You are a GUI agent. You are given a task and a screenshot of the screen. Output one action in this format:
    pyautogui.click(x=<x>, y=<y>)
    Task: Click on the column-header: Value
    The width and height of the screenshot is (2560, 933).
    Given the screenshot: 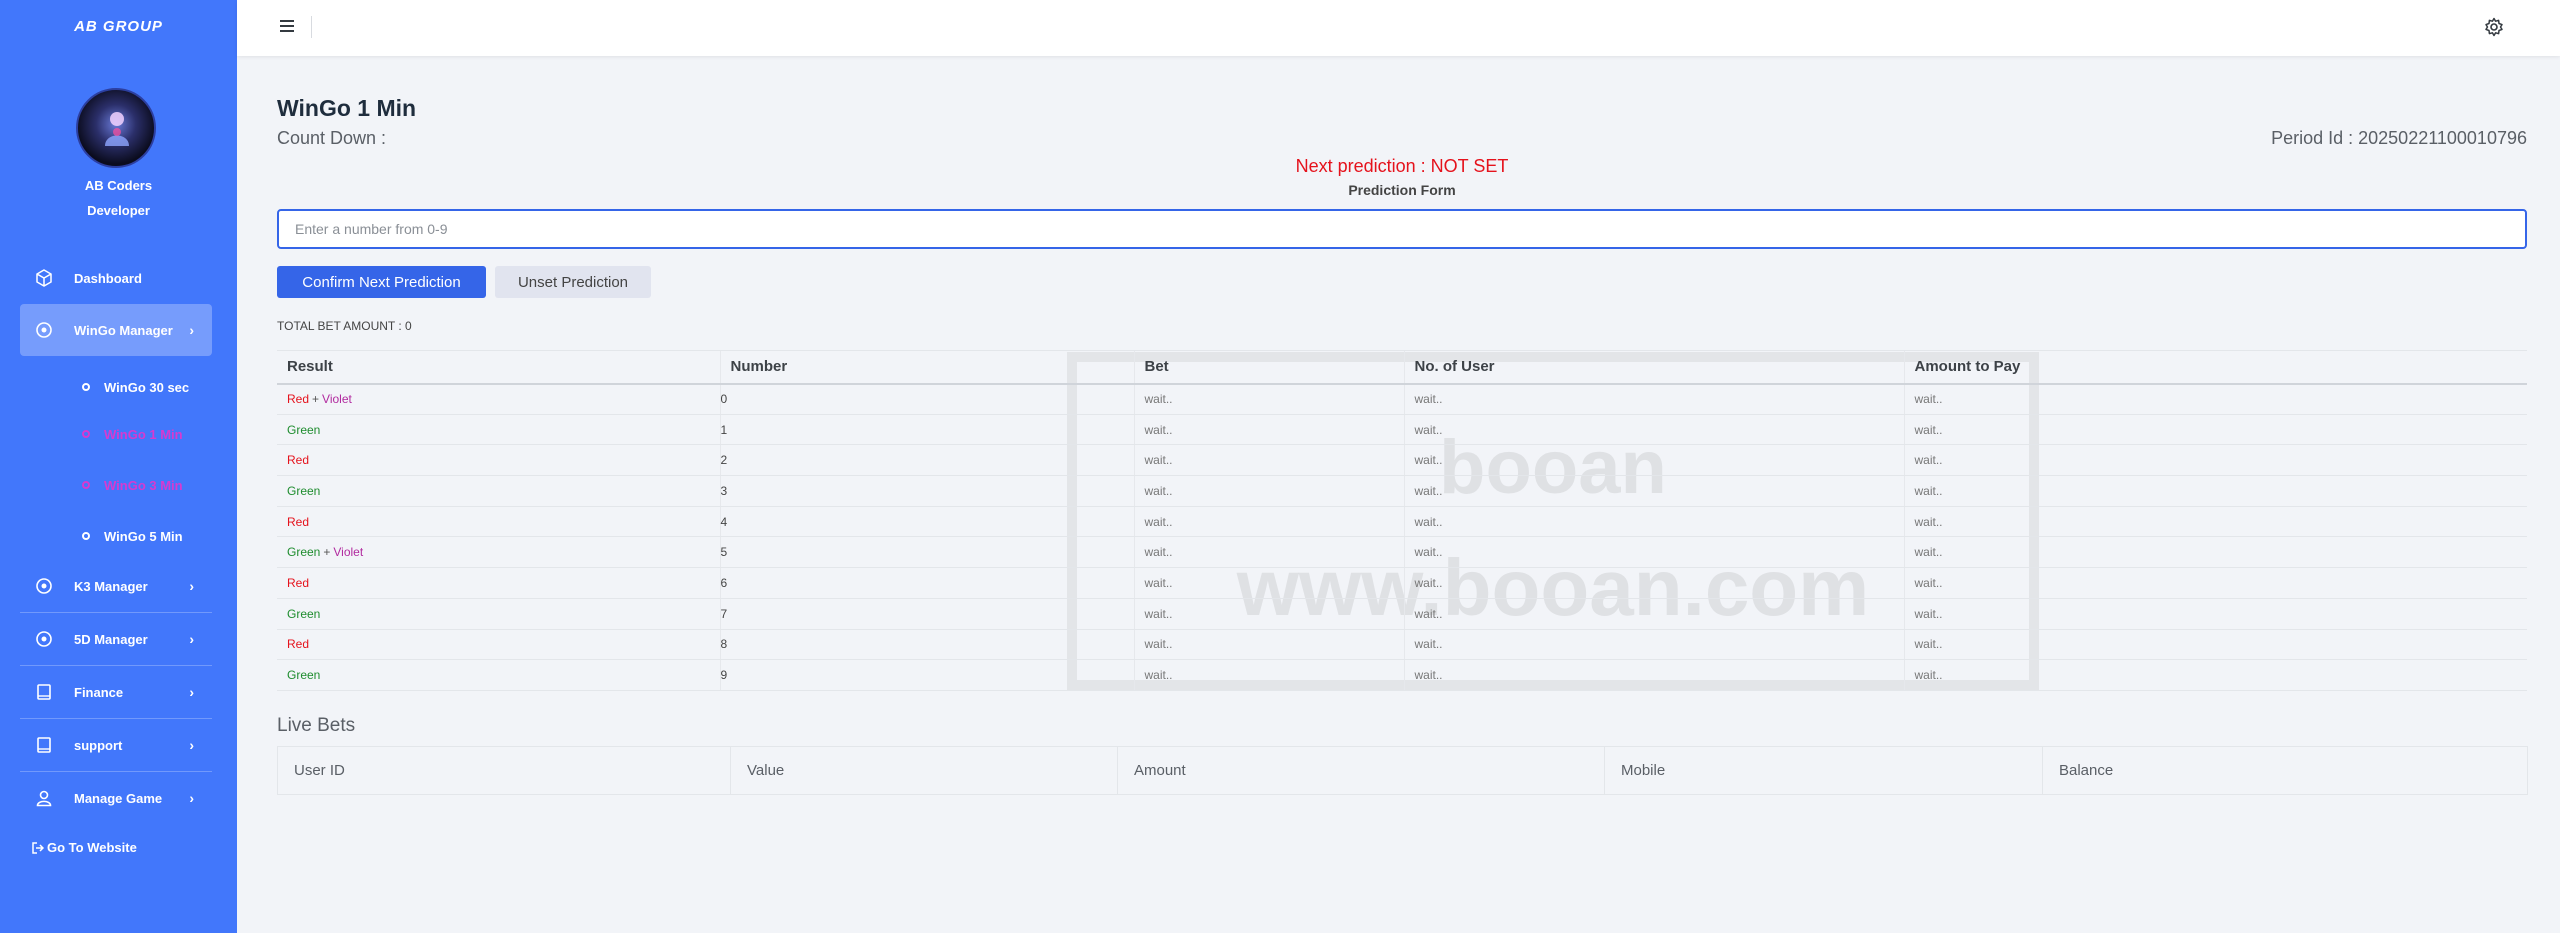 What is the action you would take?
    pyautogui.click(x=924, y=770)
    